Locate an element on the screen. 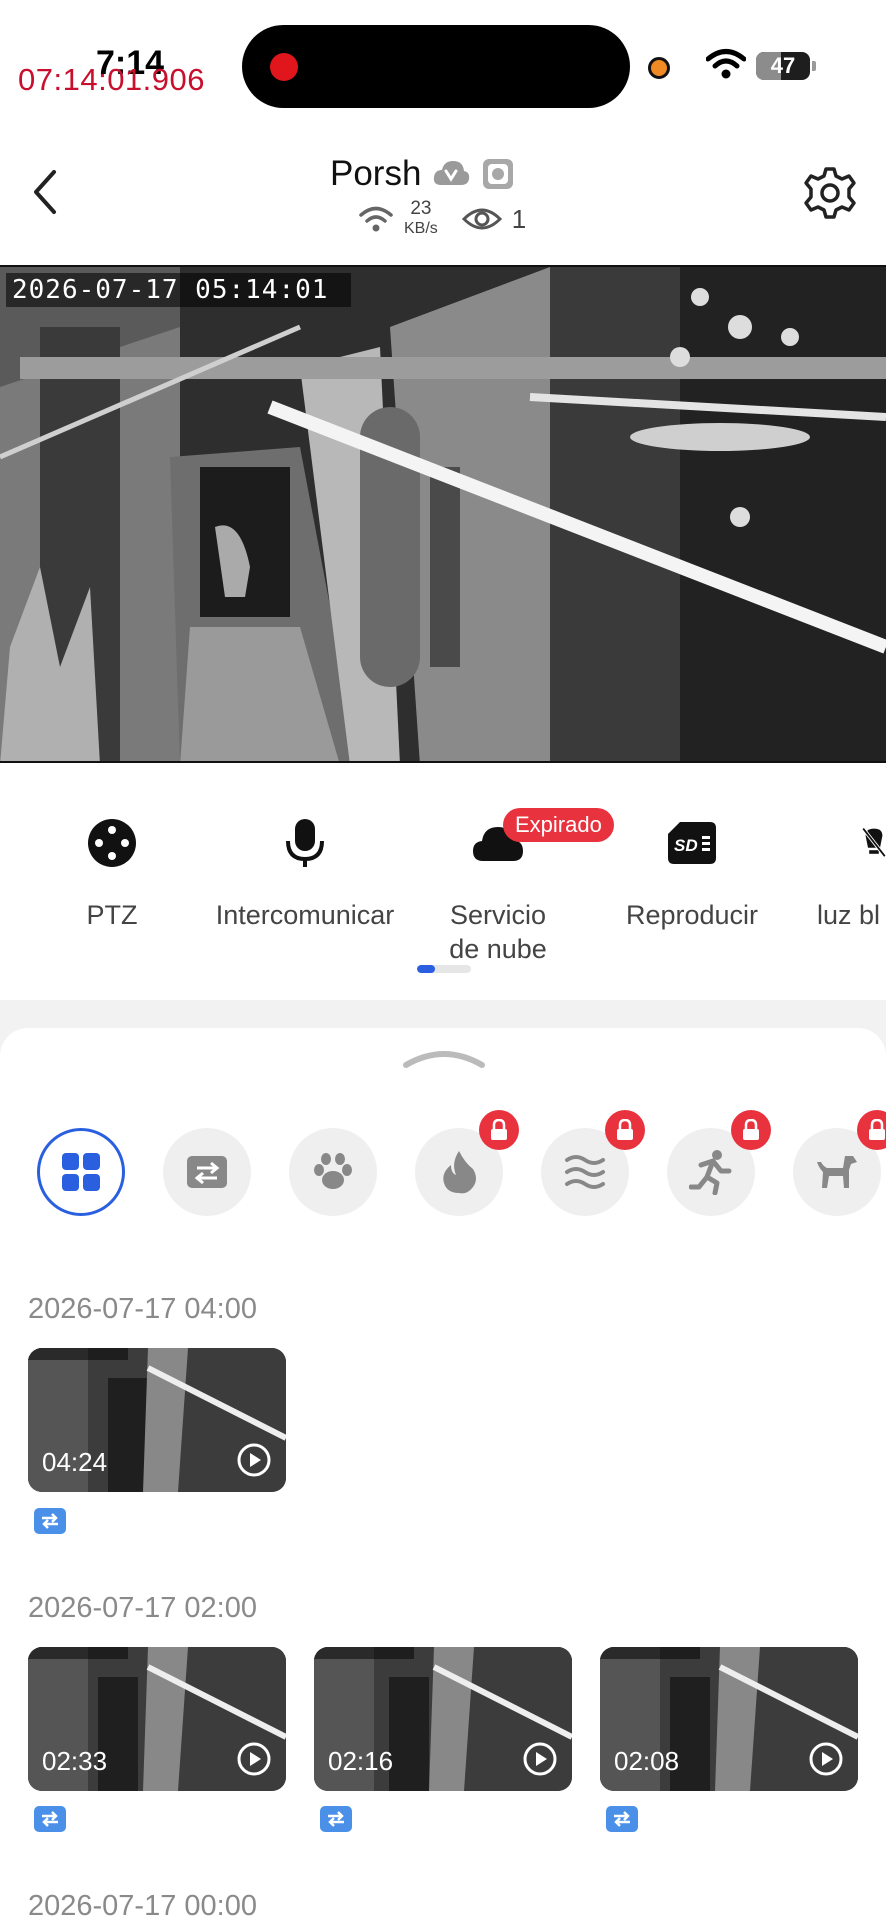 The height and width of the screenshot is (1923, 886). all-grid-icon is located at coordinates (81, 1172).